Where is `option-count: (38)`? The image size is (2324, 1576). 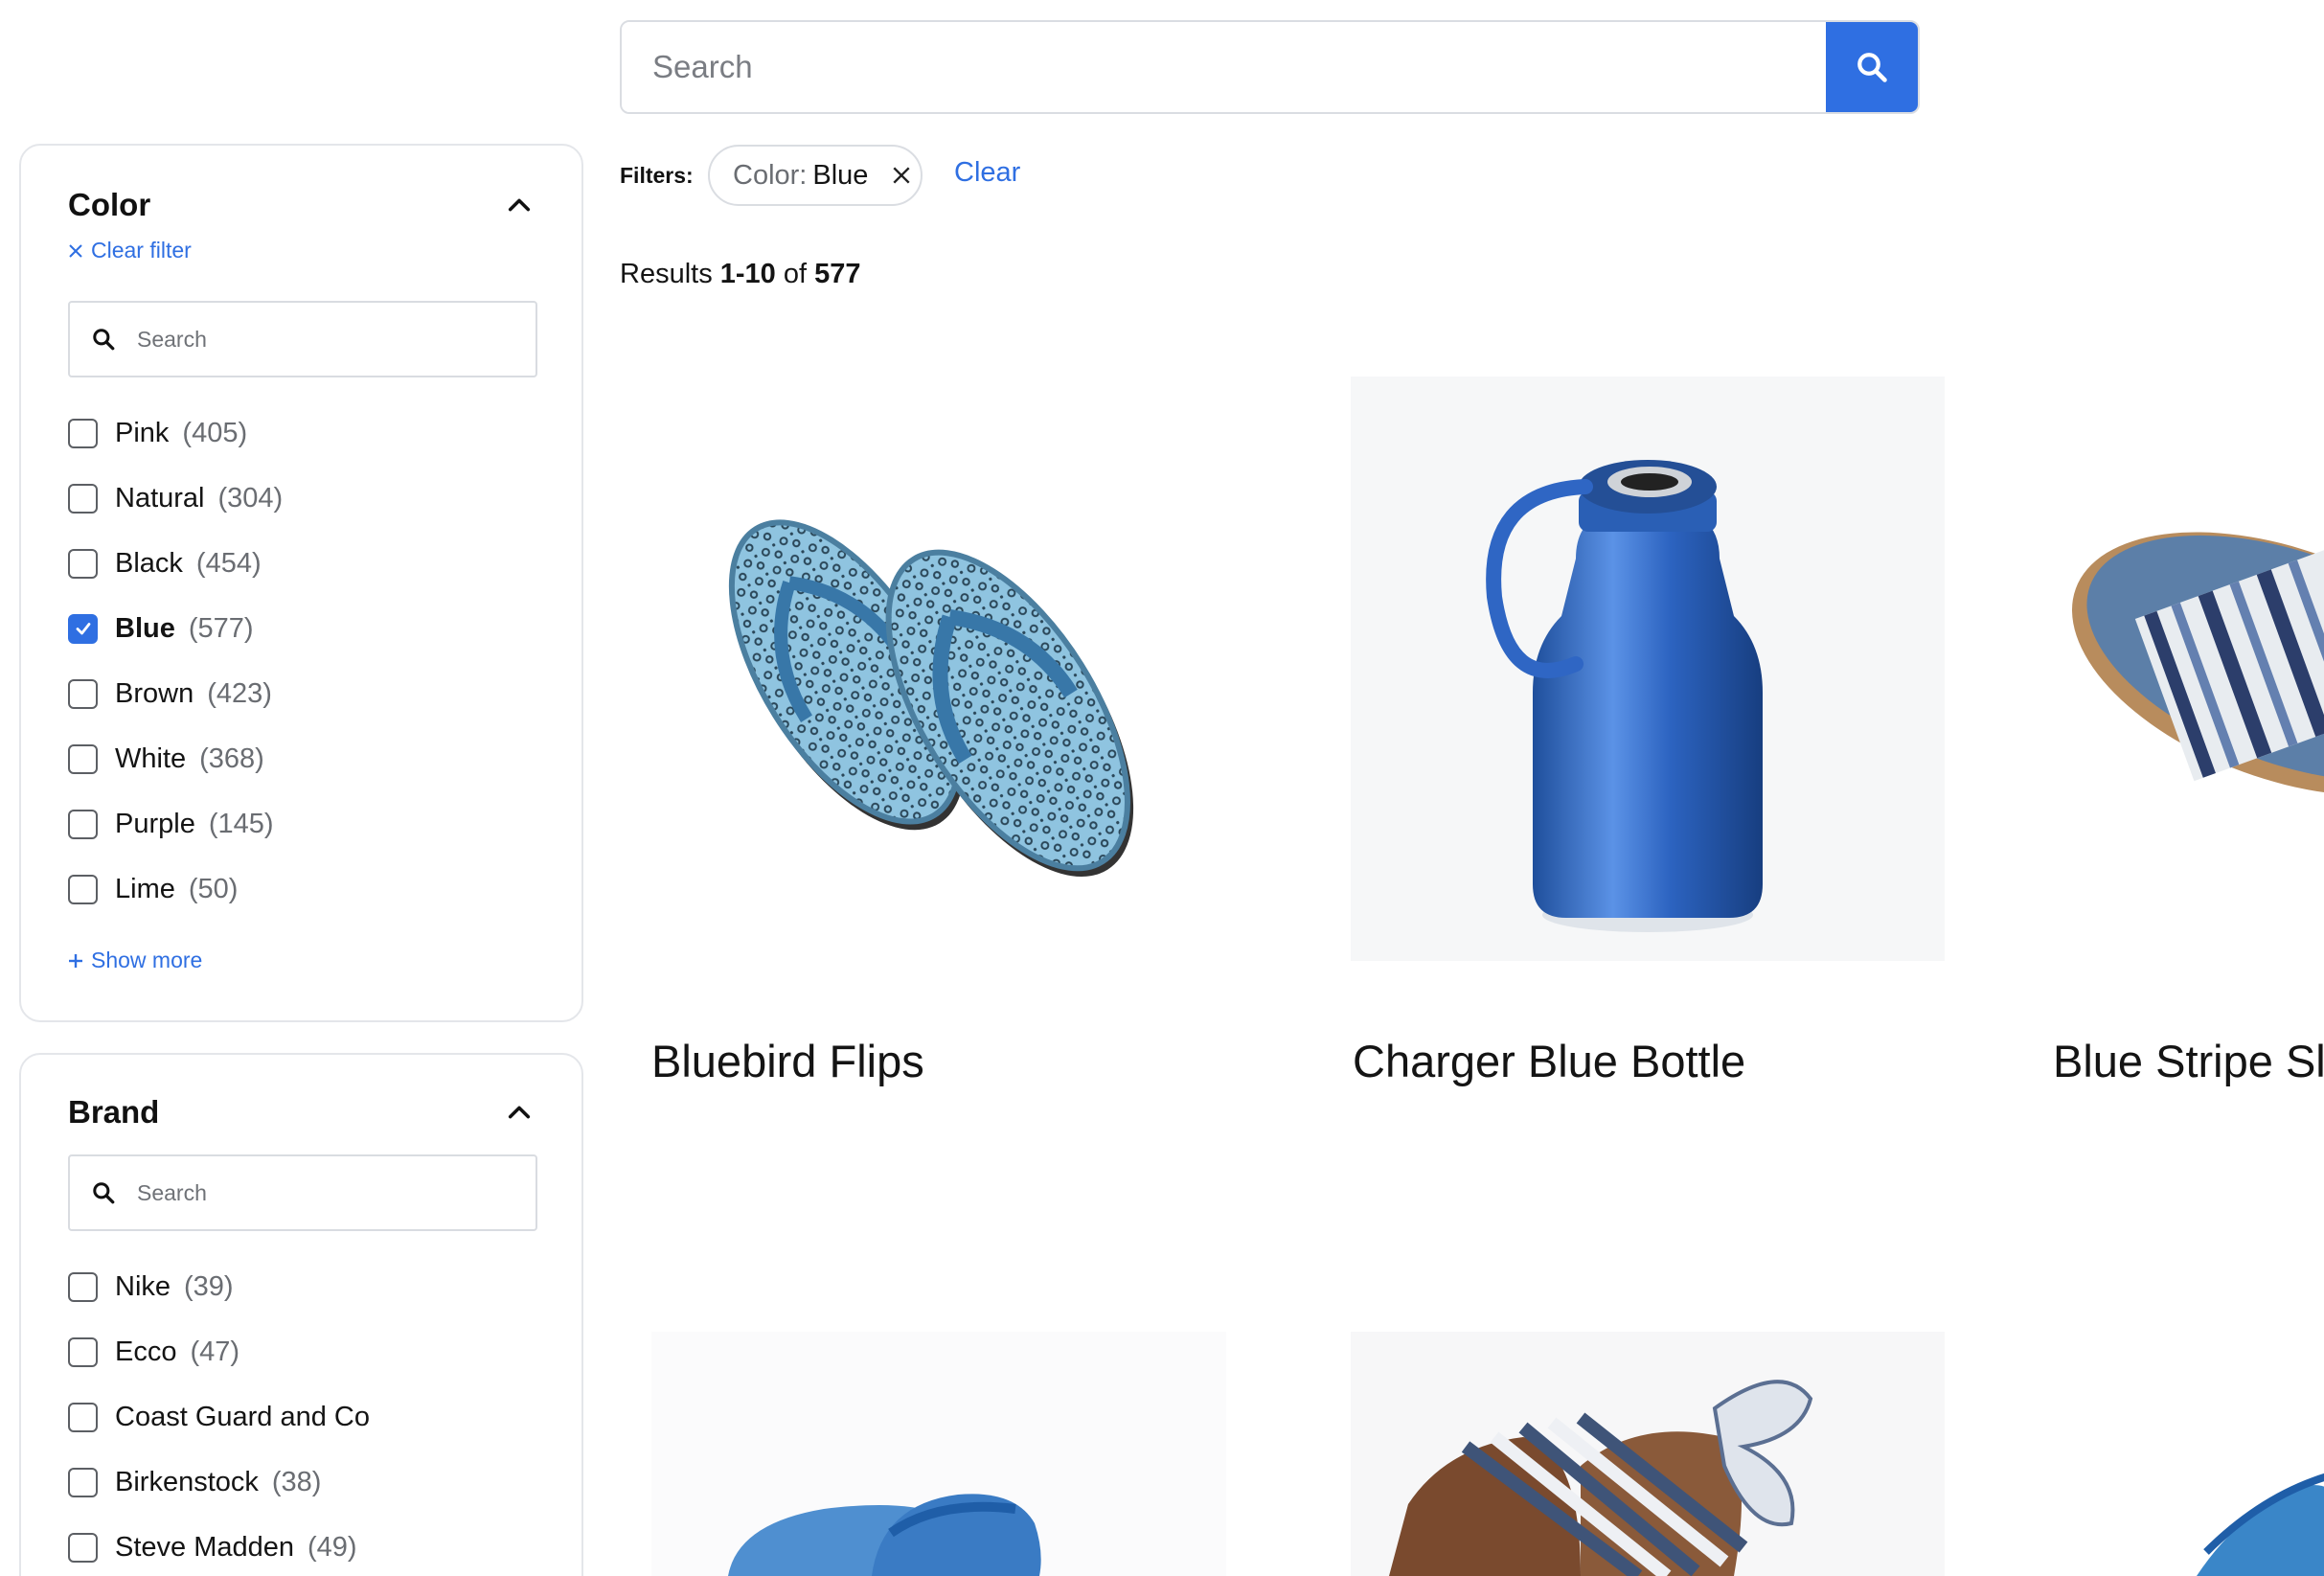
option-count: (38) is located at coordinates (296, 1481).